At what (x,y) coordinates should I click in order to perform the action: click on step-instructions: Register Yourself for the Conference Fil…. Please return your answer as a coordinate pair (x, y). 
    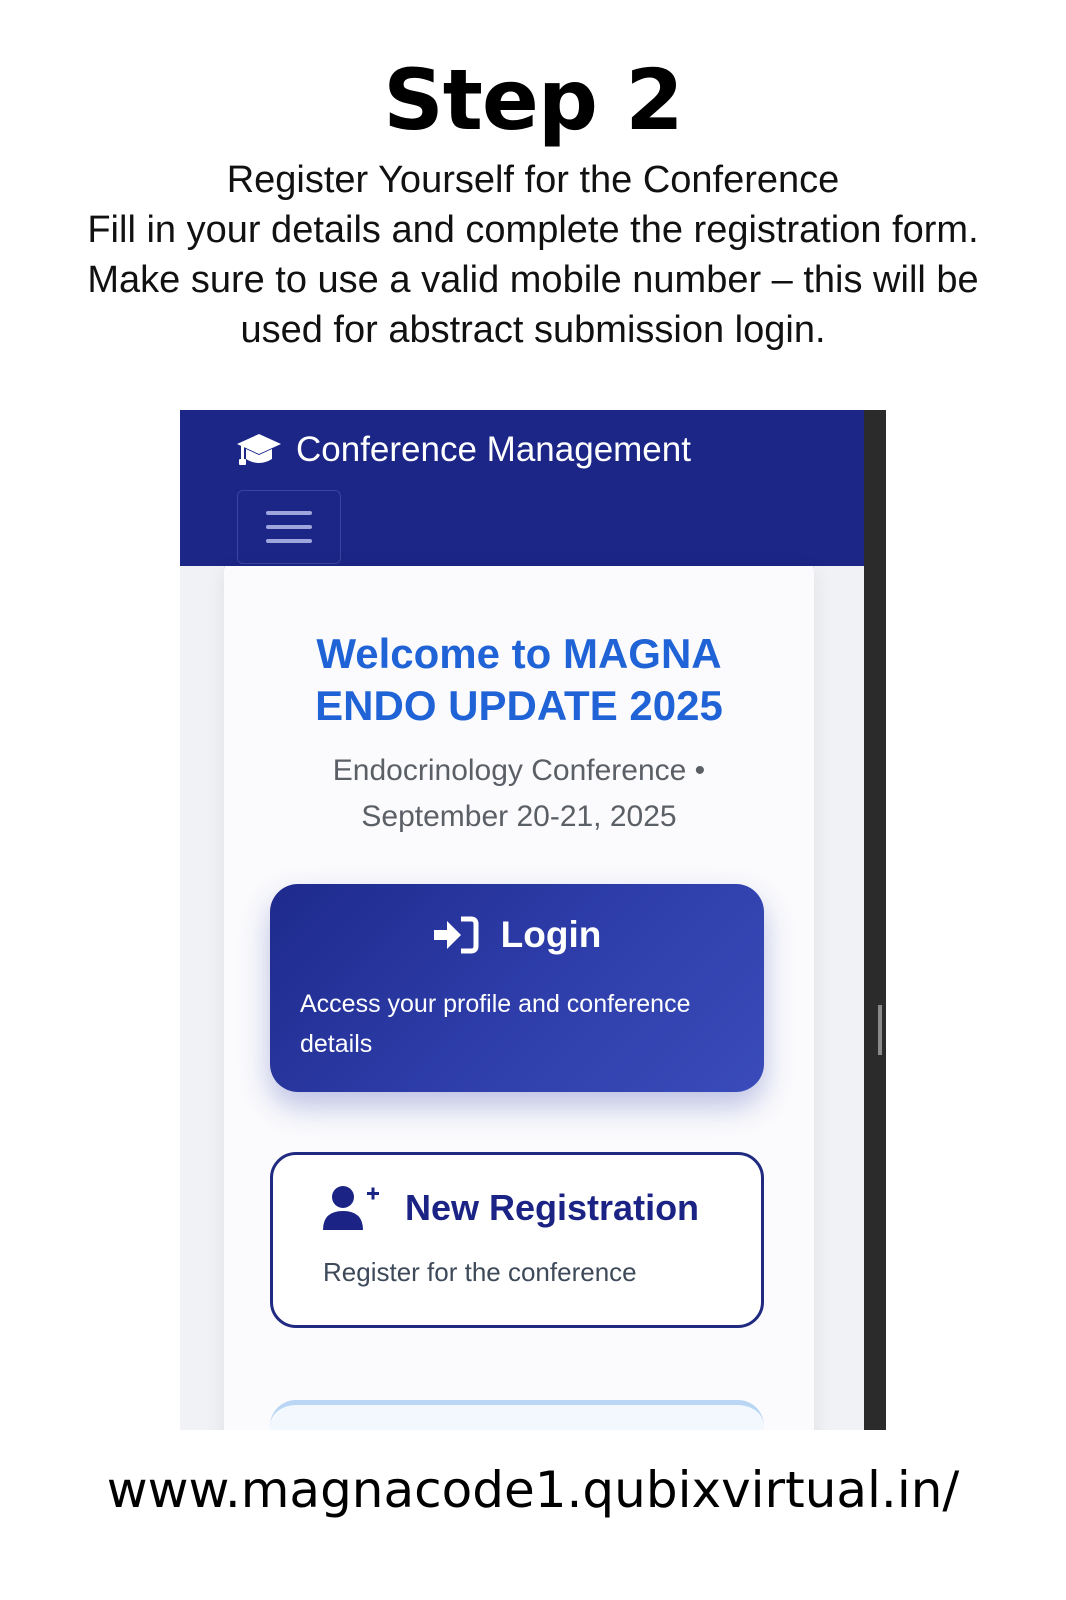
    Looking at the image, I should click on (533, 255).